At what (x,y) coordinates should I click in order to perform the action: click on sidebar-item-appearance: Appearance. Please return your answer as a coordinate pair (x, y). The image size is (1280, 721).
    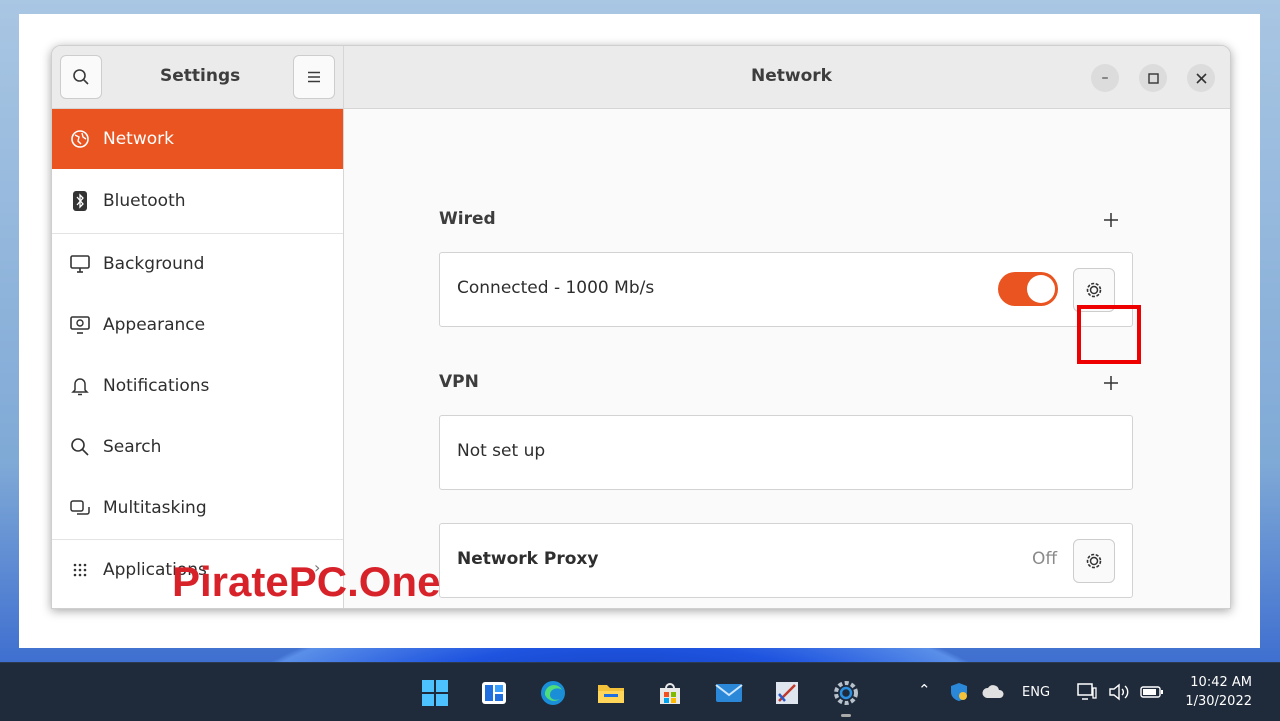
    Looking at the image, I should click on (197, 325).